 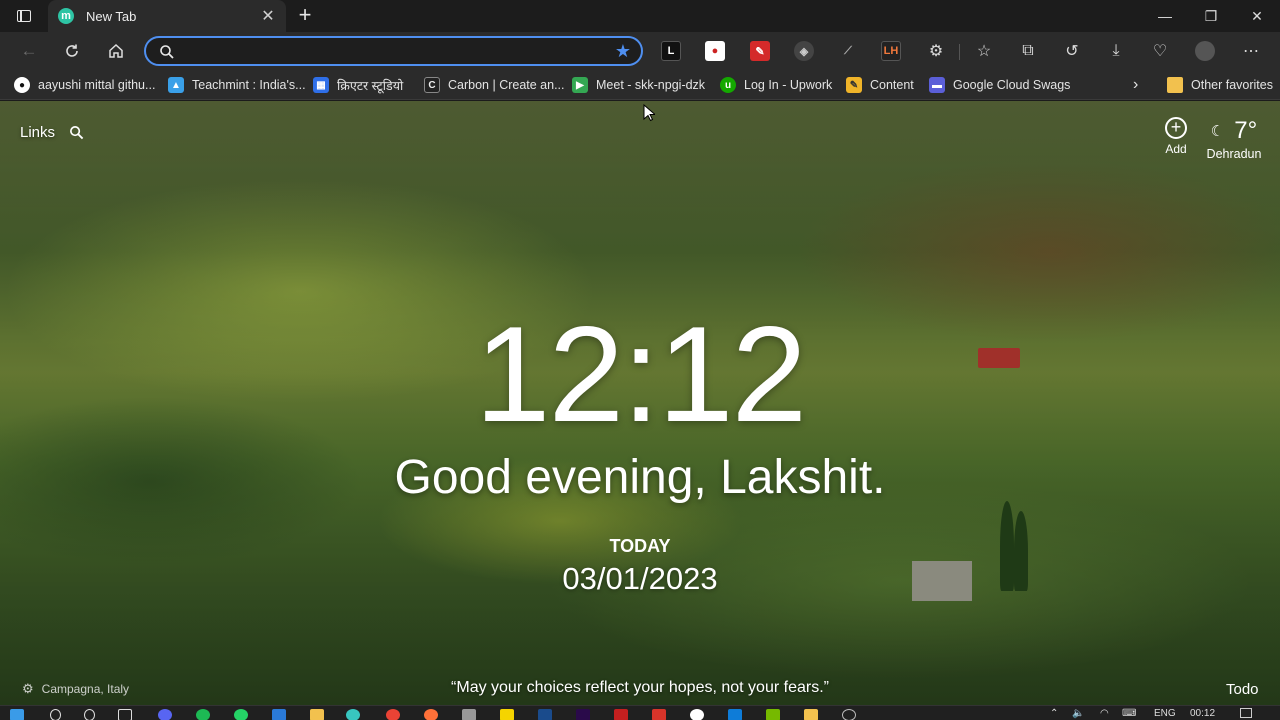 I want to click on favorites-overflow-chevron-icon: ›, so click(x=1135, y=85).